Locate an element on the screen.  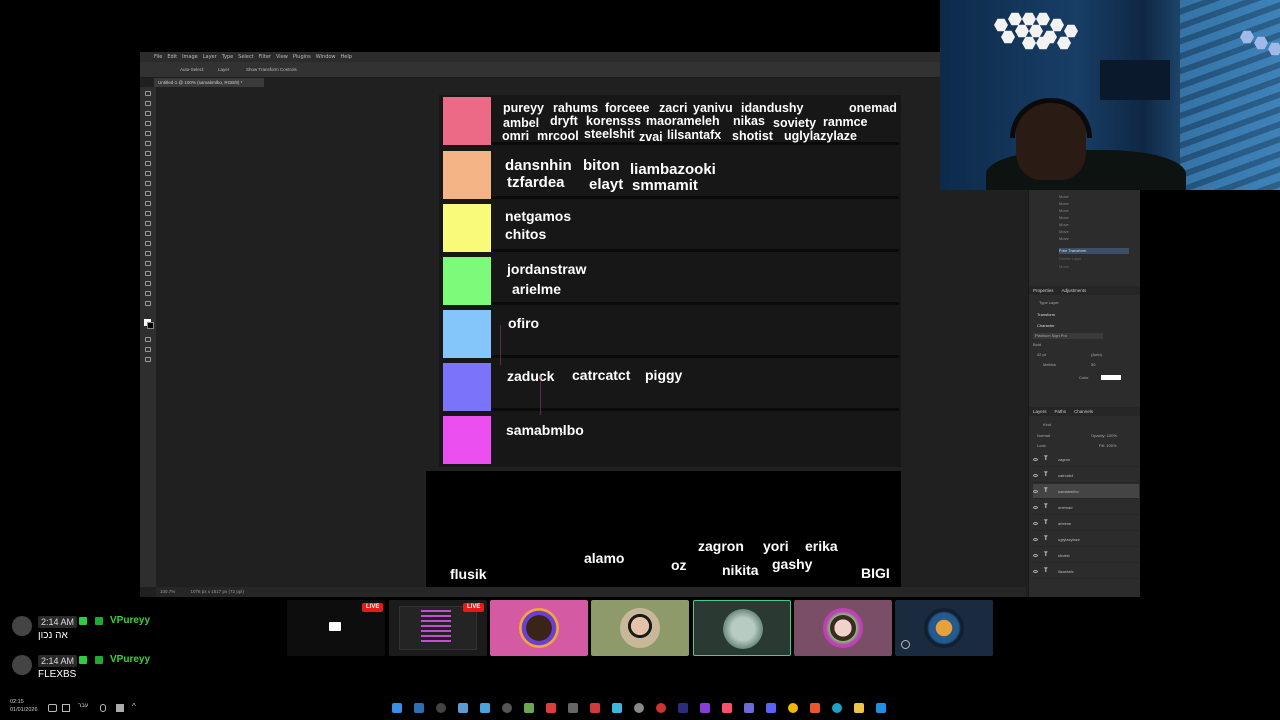
stamp-tool-icon is located at coordinates (148, 183).